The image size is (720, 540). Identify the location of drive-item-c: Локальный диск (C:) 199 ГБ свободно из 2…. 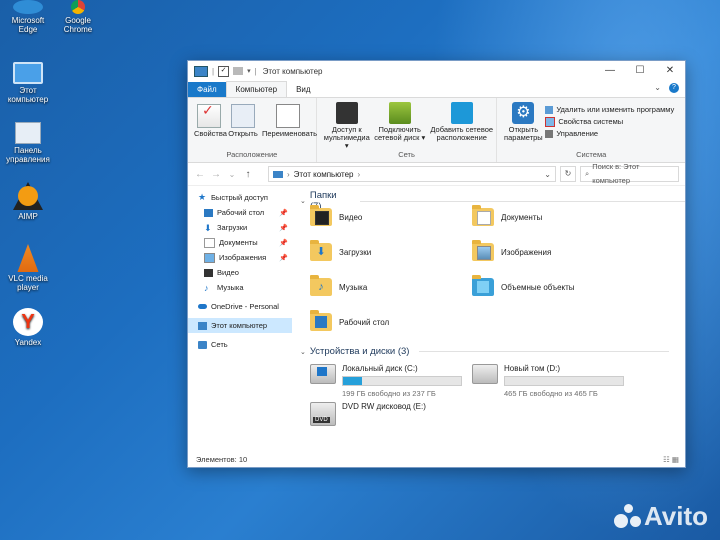
(386, 381).